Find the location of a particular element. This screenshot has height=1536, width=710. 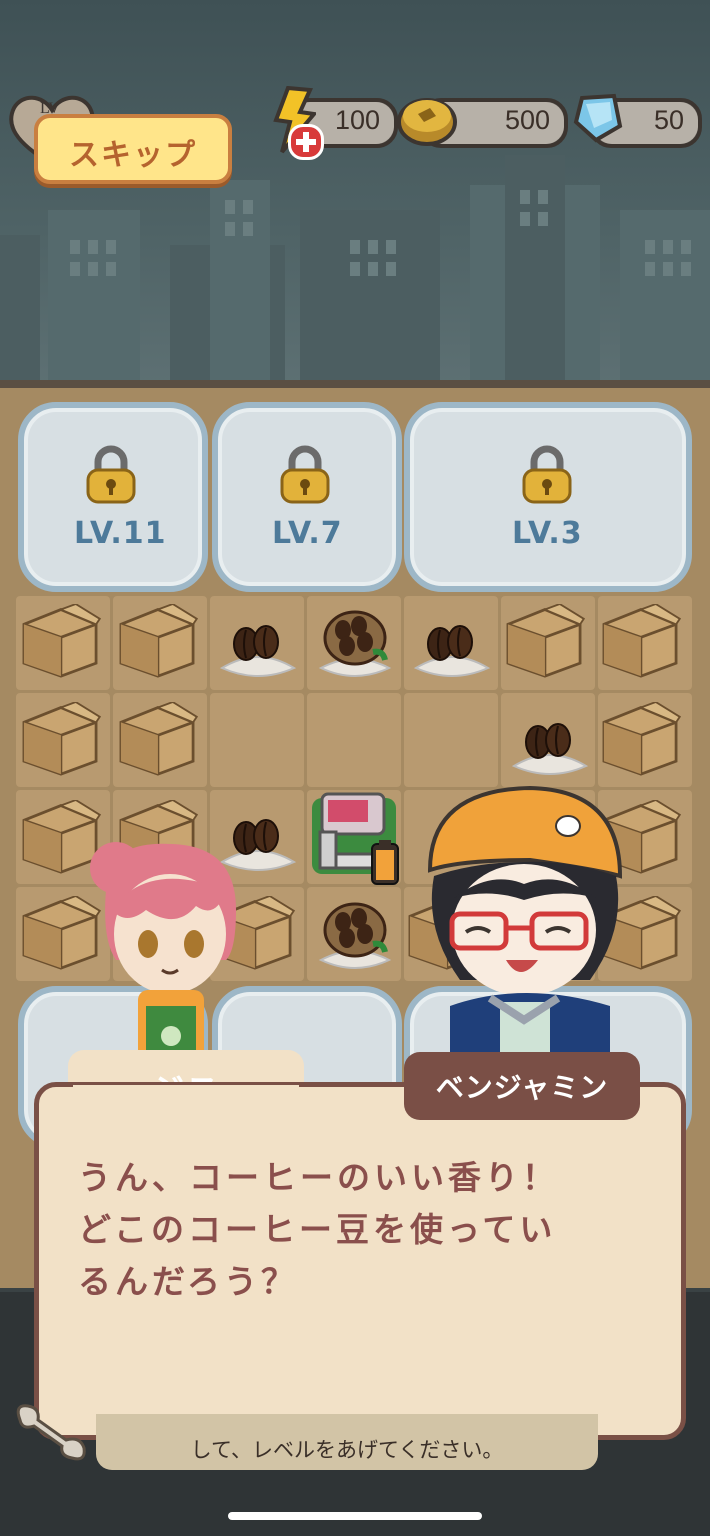

energy-value: 100 is located at coordinates (357, 120).